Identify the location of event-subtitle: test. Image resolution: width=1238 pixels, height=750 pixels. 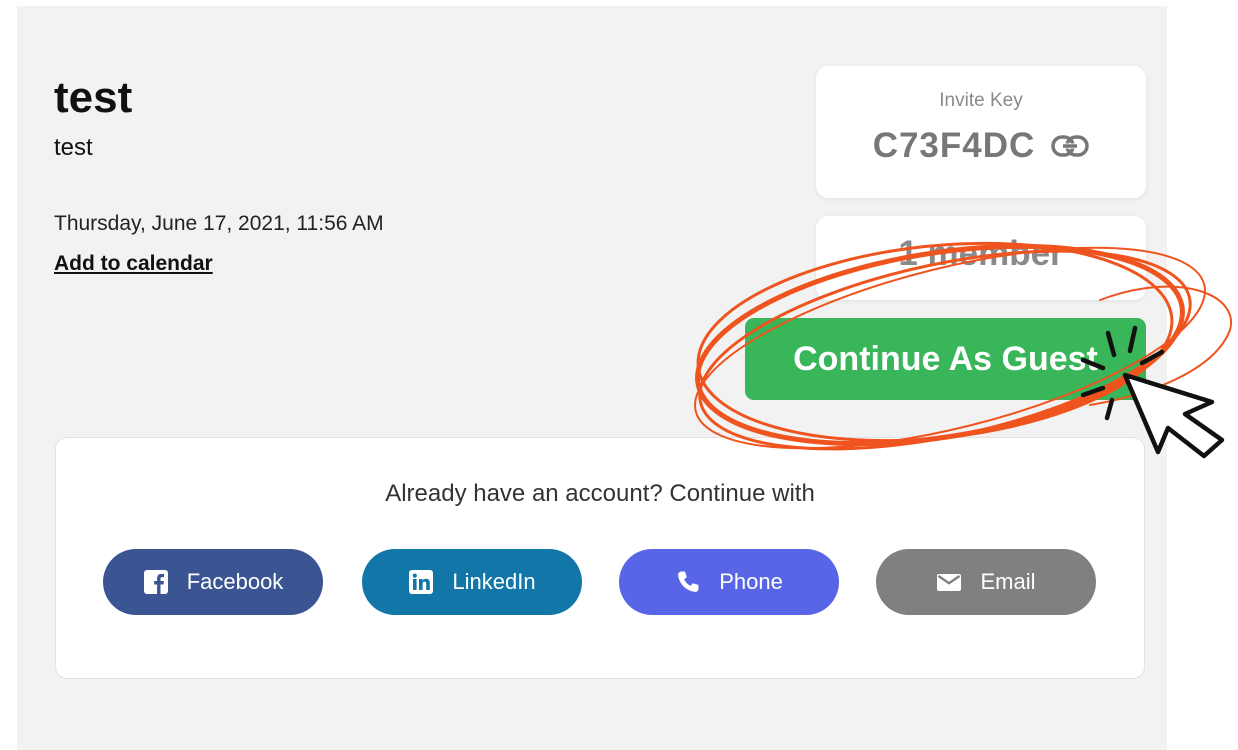
(73, 147).